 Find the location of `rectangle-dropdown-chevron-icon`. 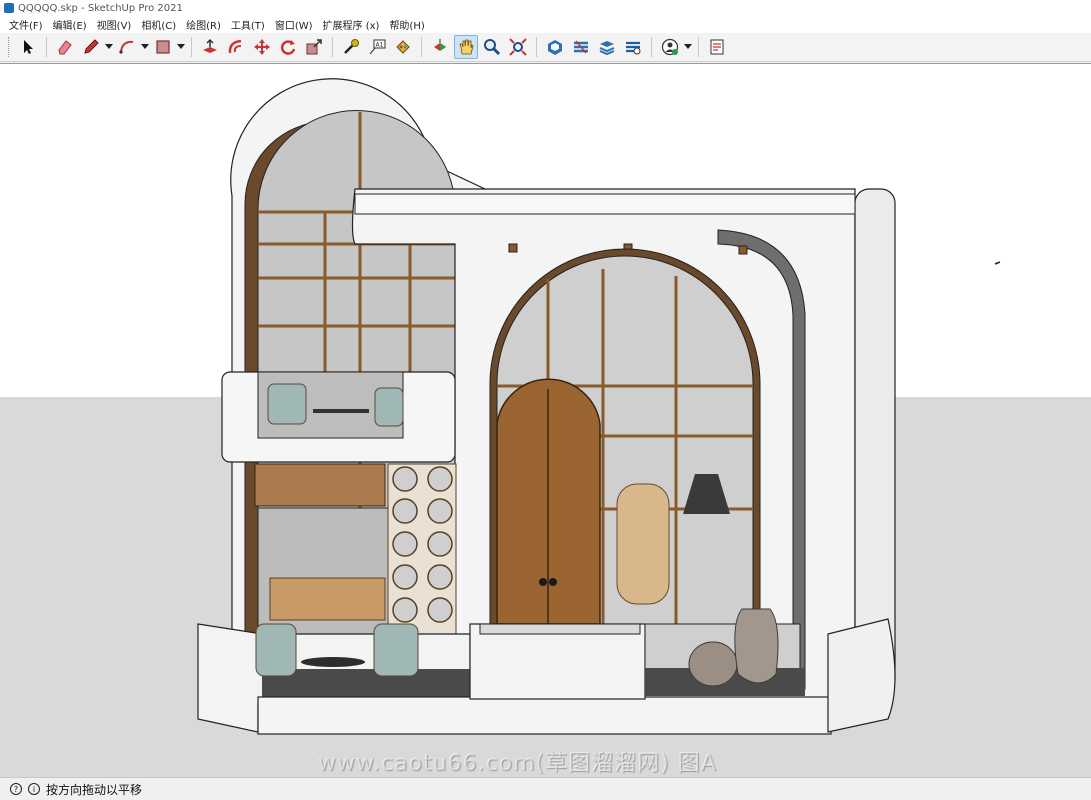

rectangle-dropdown-chevron-icon is located at coordinates (181, 47).